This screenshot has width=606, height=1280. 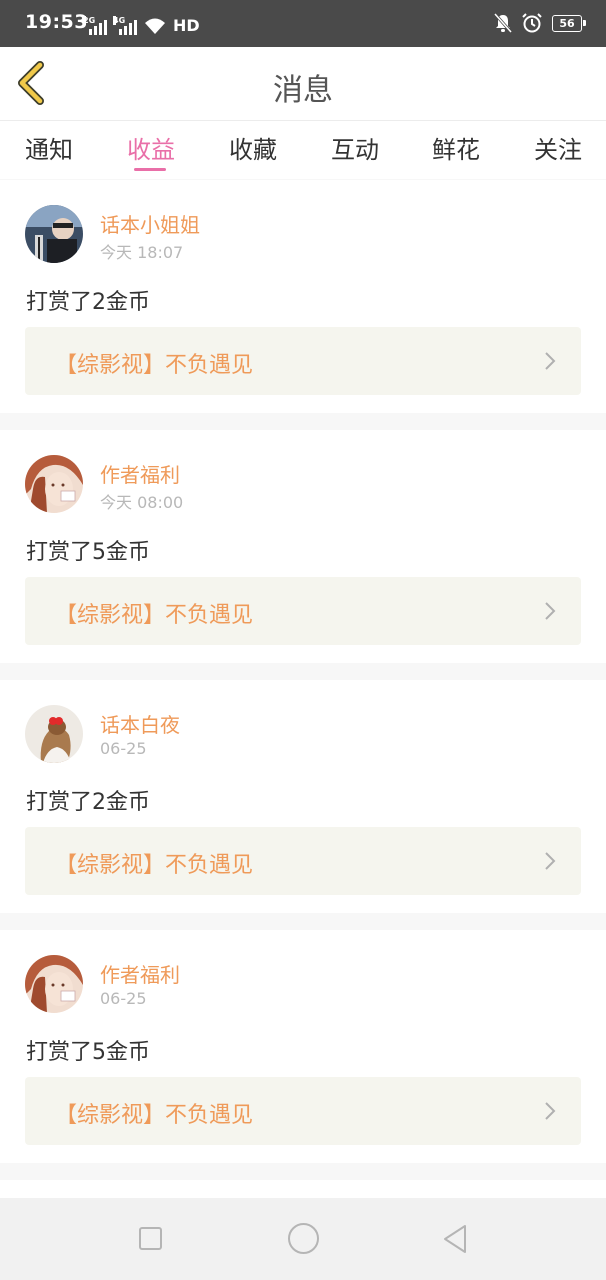 I want to click on alarm-icon, so click(x=532, y=23).